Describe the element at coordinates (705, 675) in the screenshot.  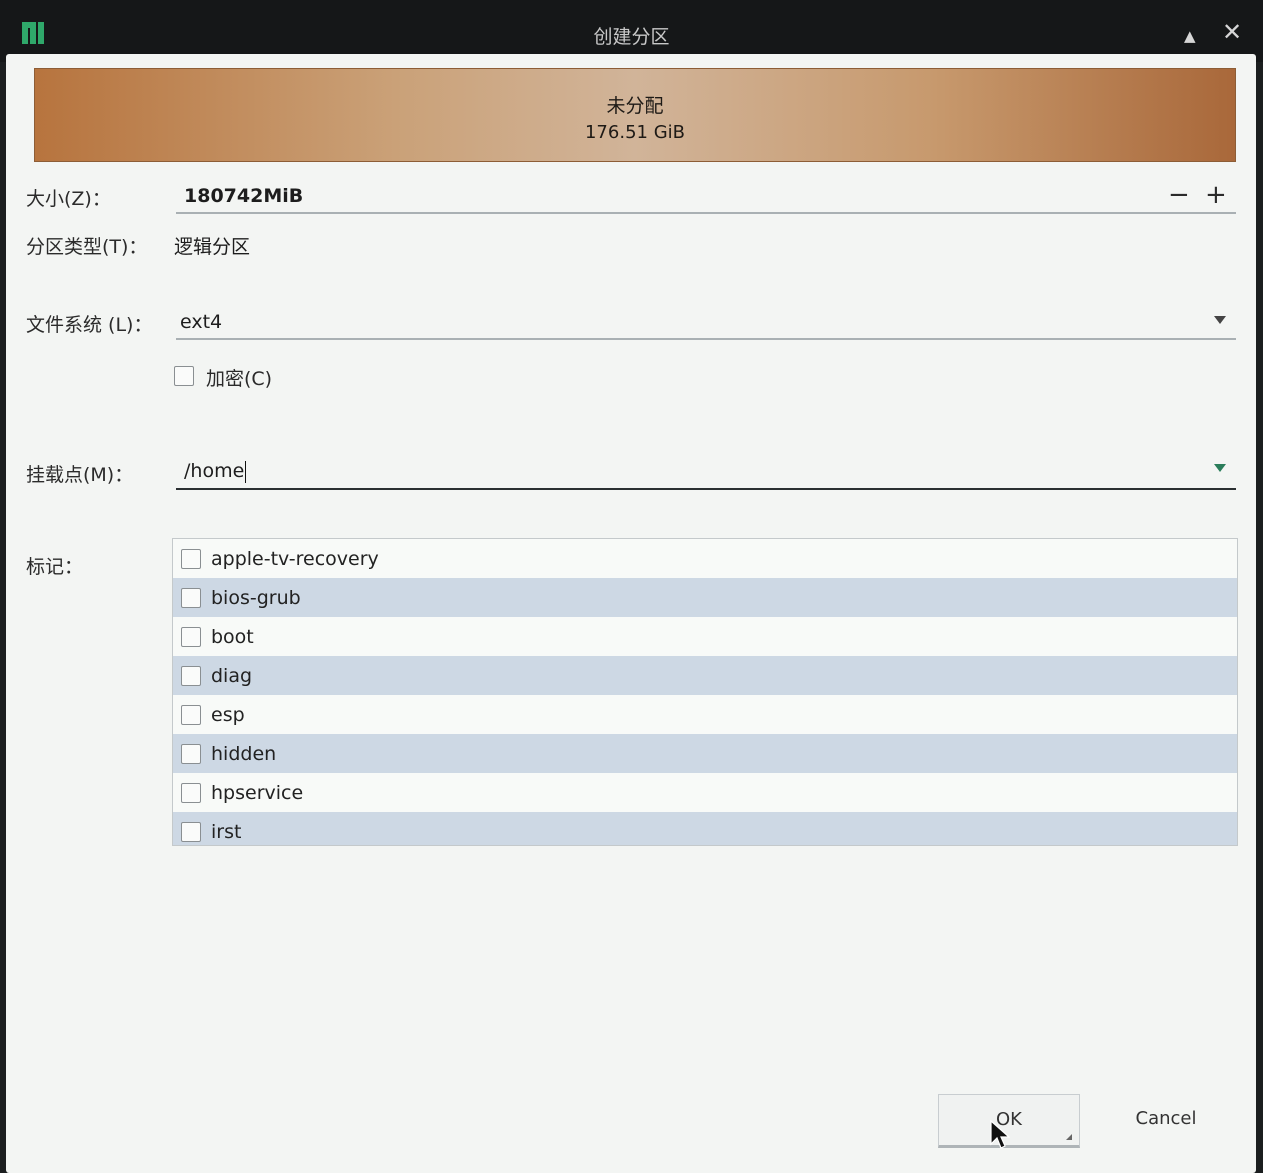
I see `flag-row-diag: diag` at that location.